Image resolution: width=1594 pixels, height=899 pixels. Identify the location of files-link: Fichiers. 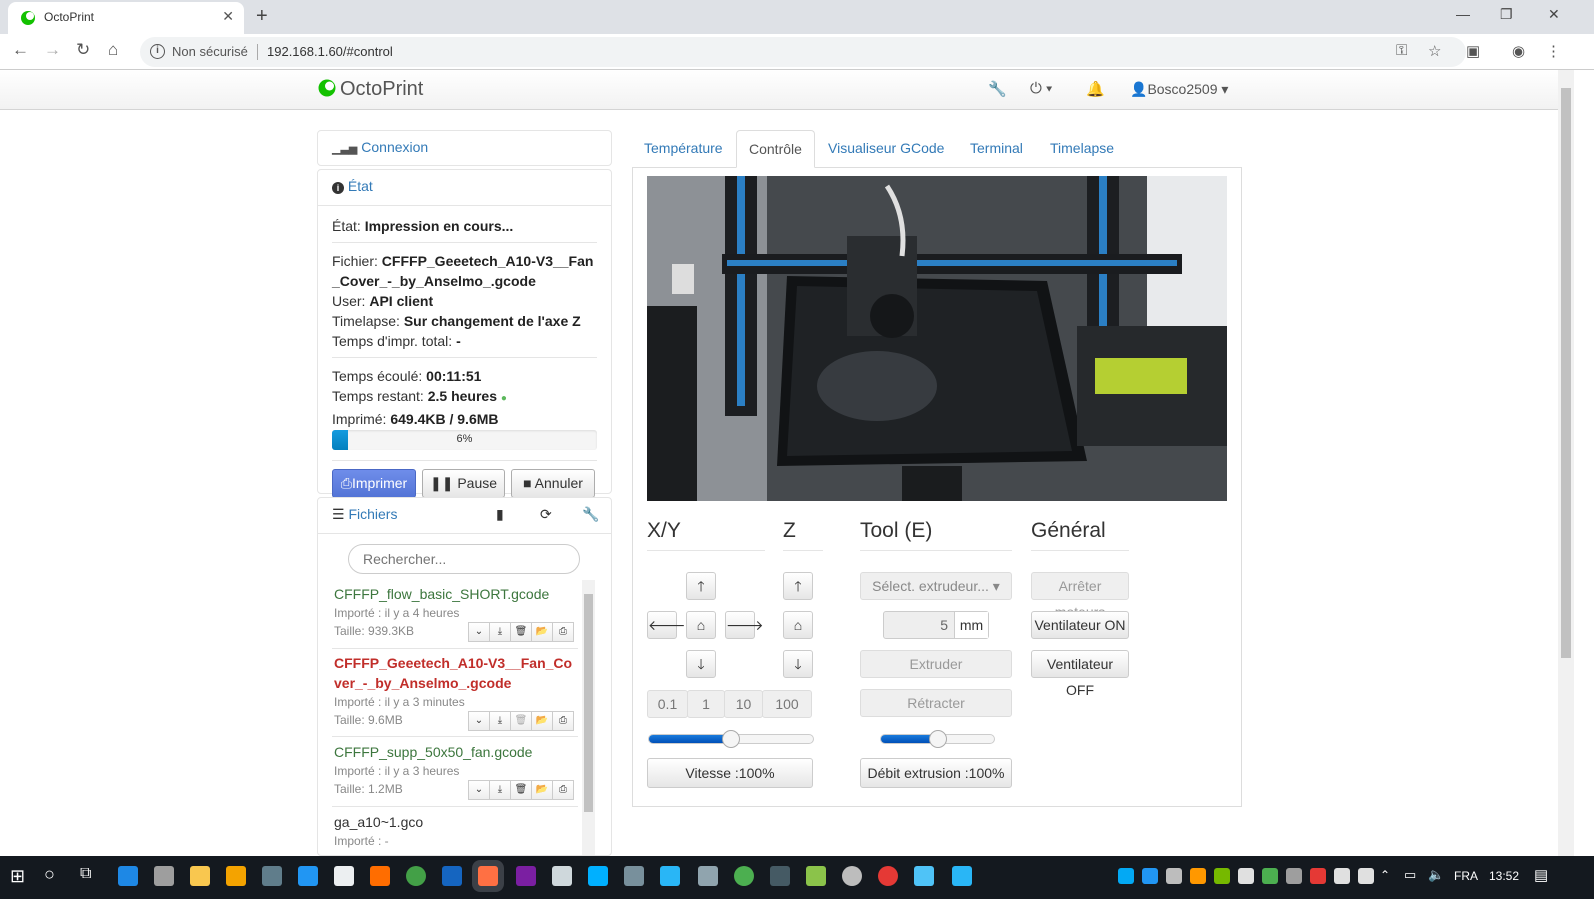
(372, 514).